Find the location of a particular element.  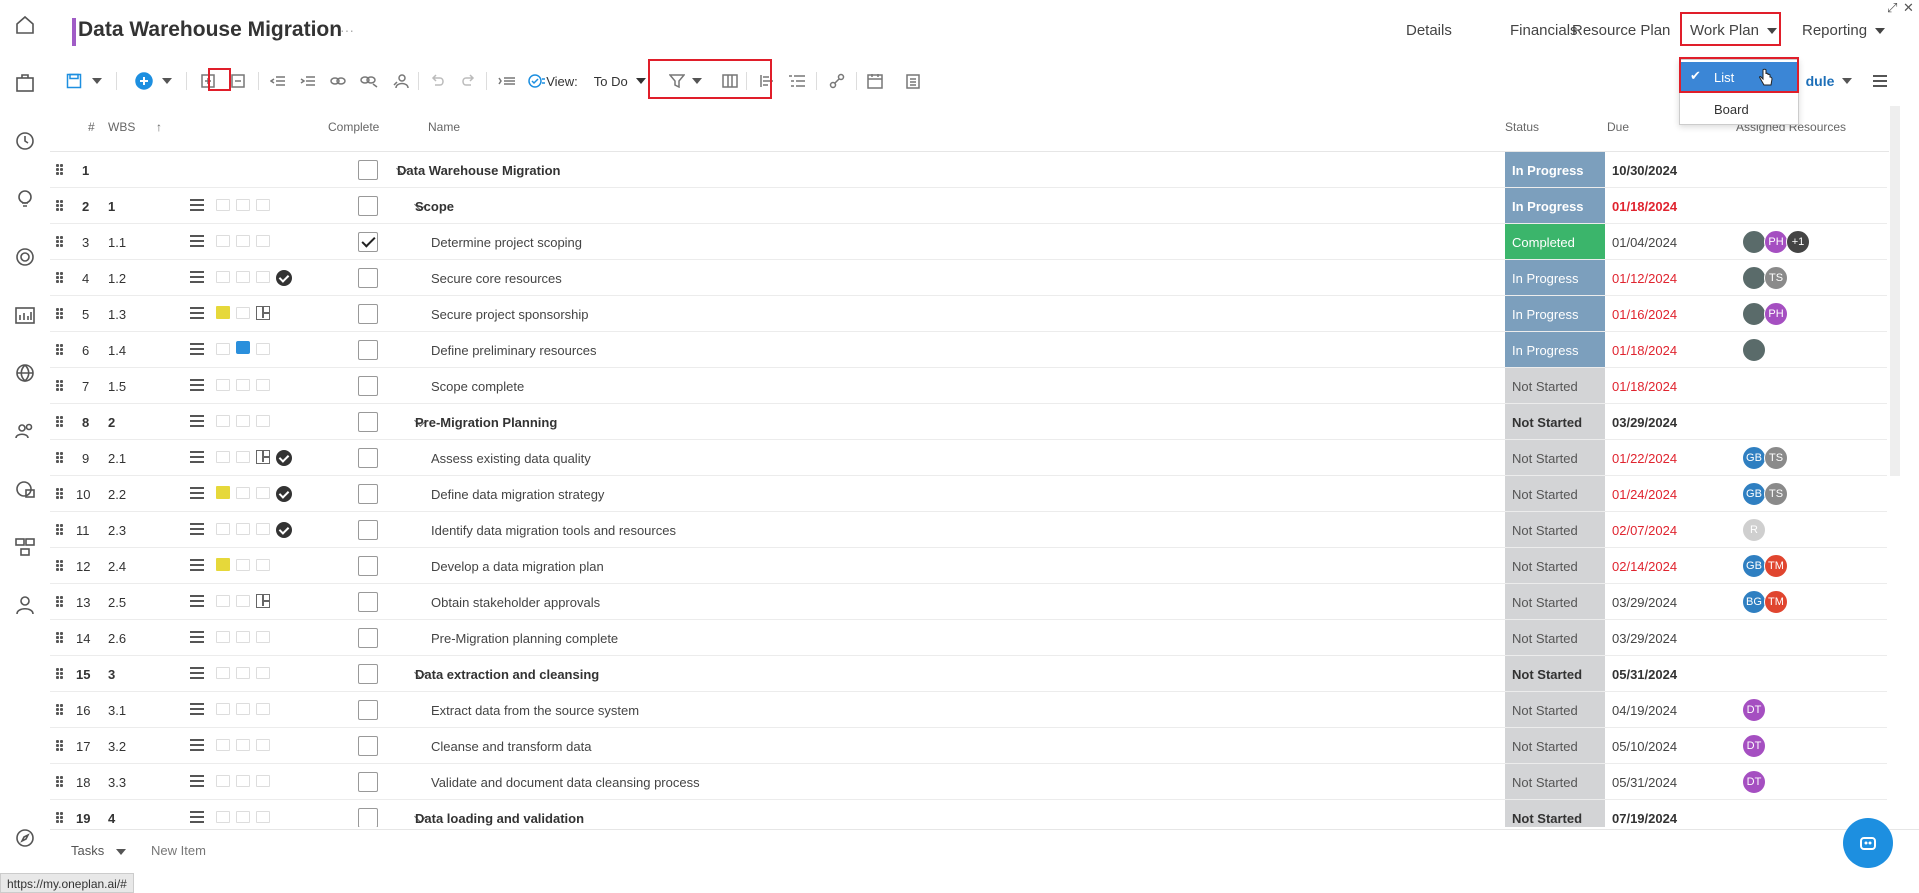

col-name: Name is located at coordinates (444, 127).